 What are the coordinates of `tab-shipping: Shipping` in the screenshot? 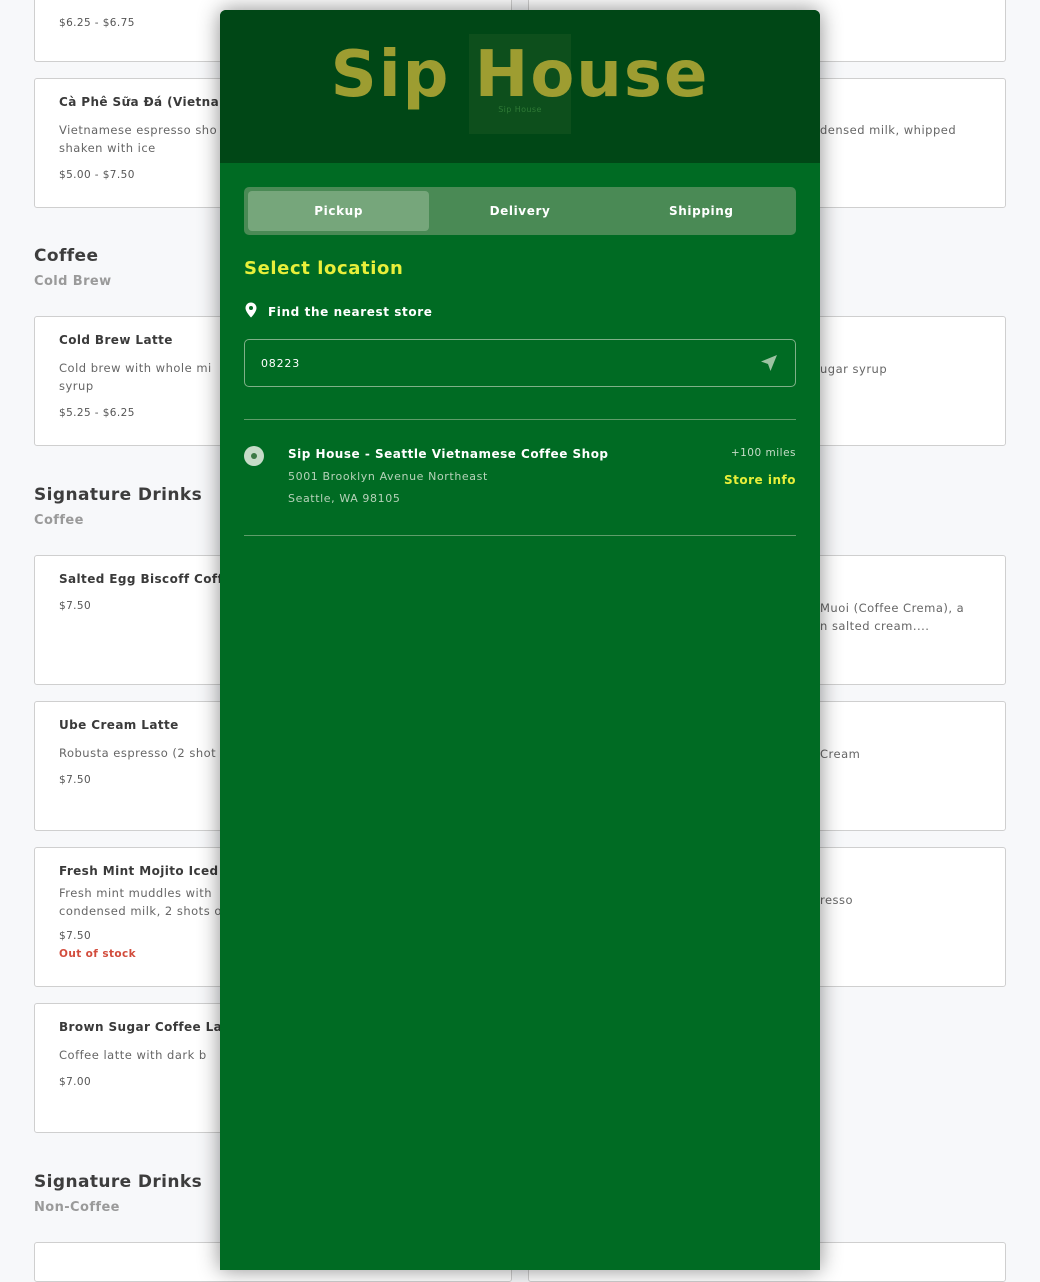 It's located at (701, 211).